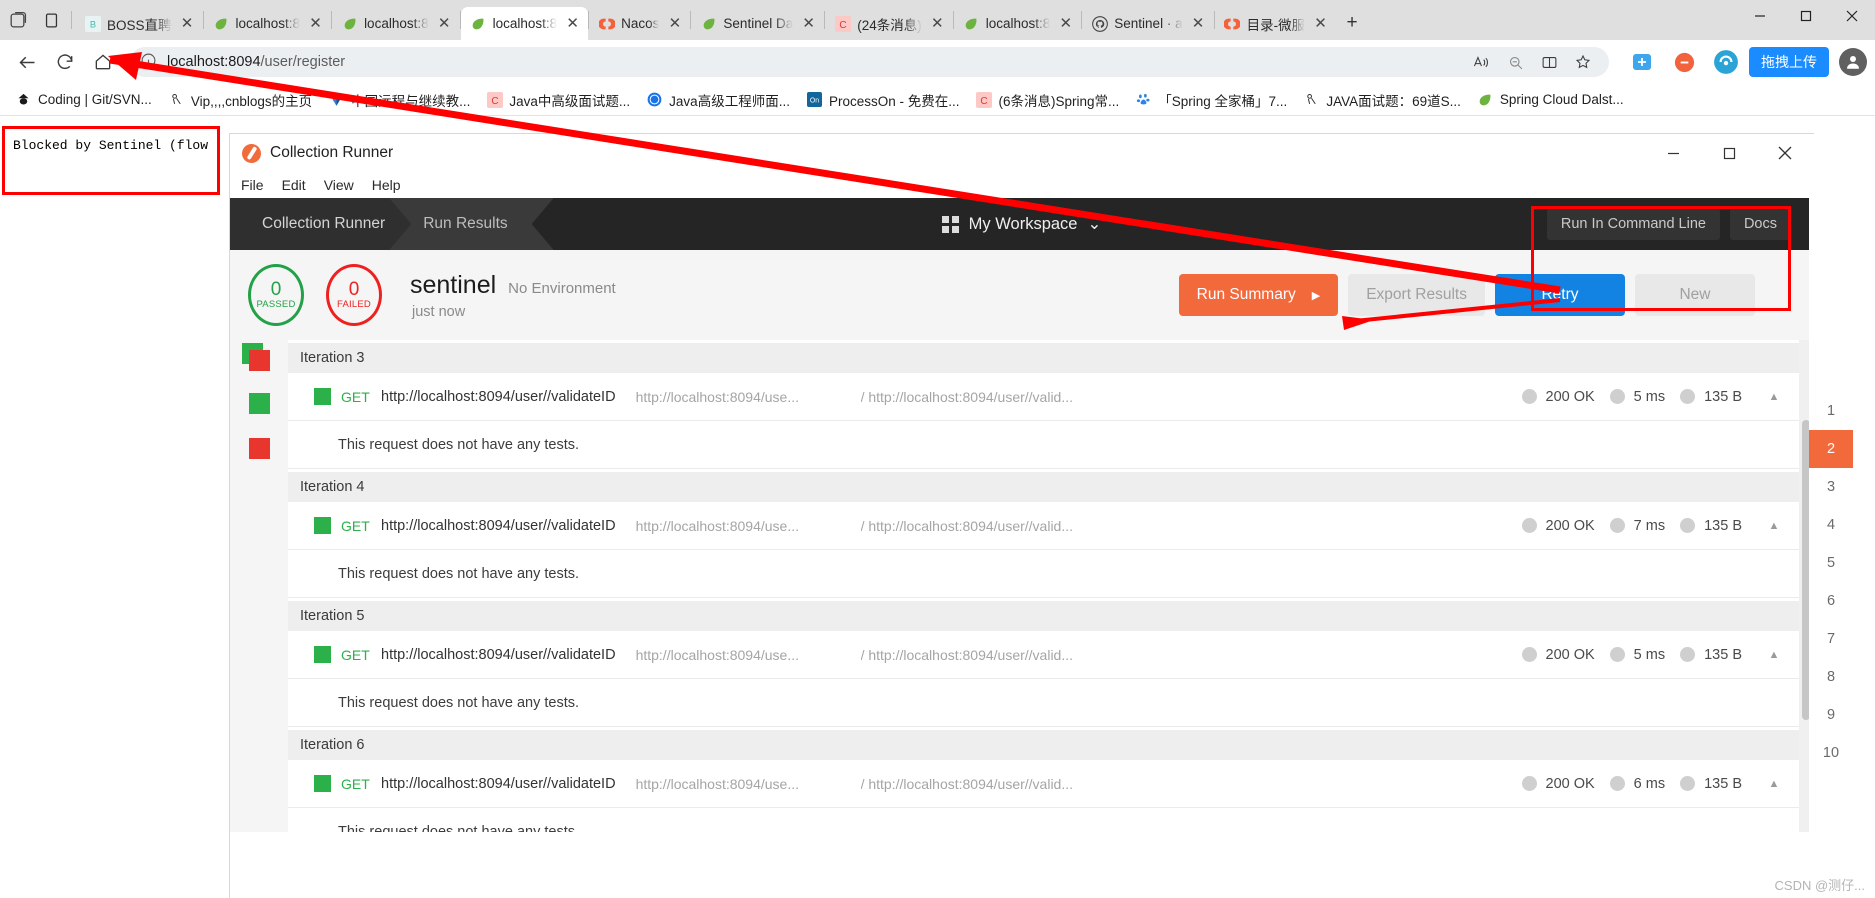 This screenshot has height=898, width=1875. I want to click on pager-item: 7, so click(1831, 639).